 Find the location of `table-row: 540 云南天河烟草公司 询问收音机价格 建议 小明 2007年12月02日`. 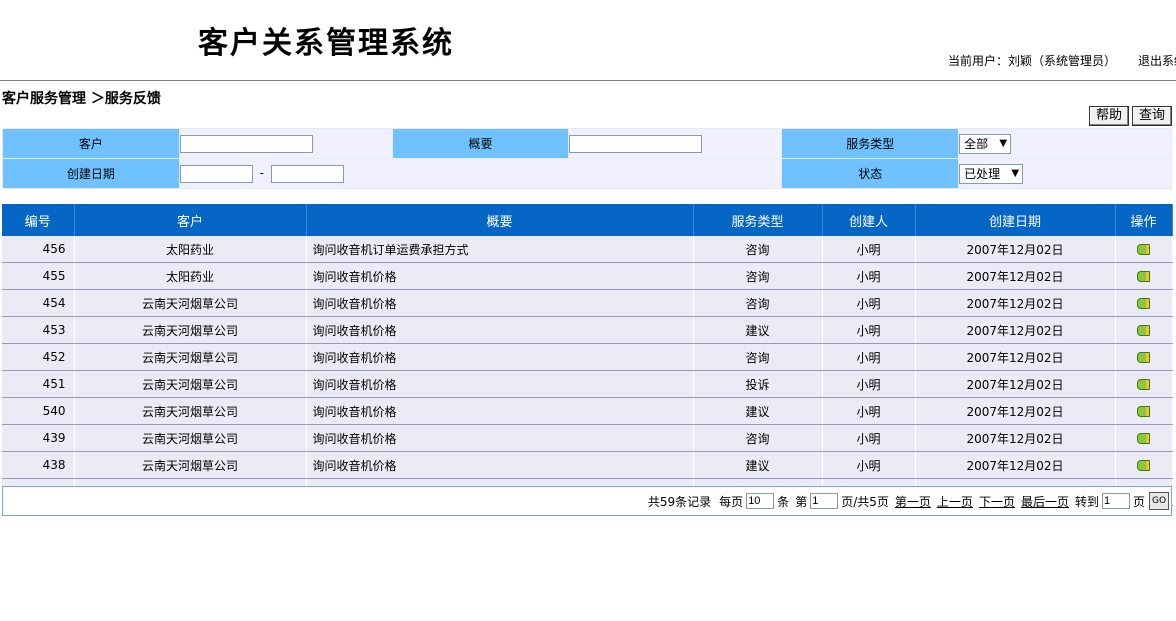

table-row: 540 云南天河烟草公司 询问收音机价格 建议 小明 2007年12月02日 is located at coordinates (587, 411).